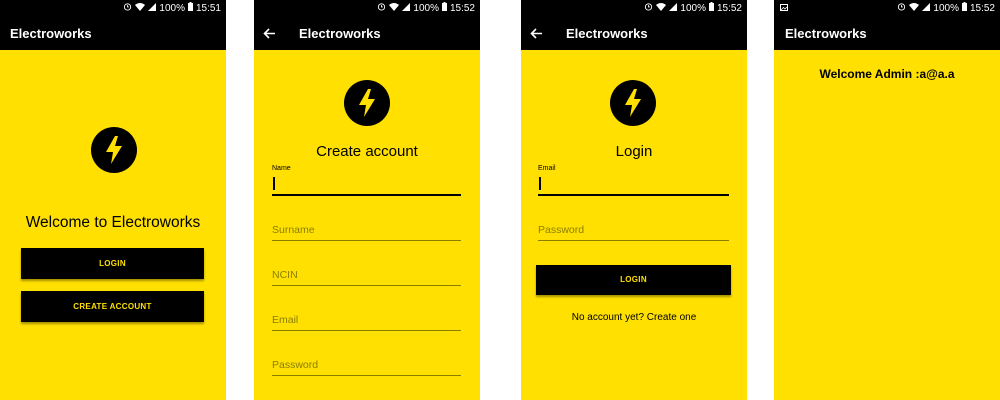  Describe the element at coordinates (281, 168) in the screenshot. I see `name-label: Name` at that location.